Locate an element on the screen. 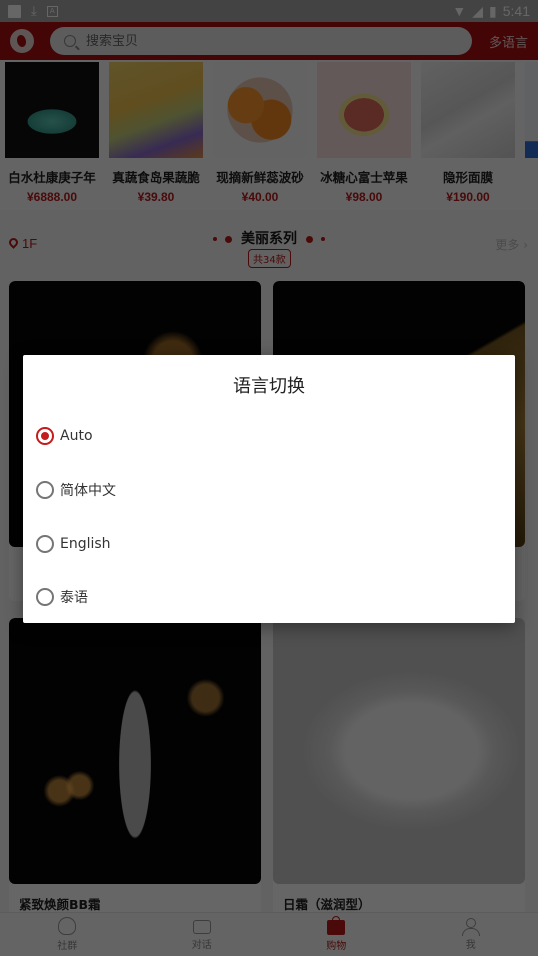 The image size is (538, 956). radio-button-checked is located at coordinates (45, 436).